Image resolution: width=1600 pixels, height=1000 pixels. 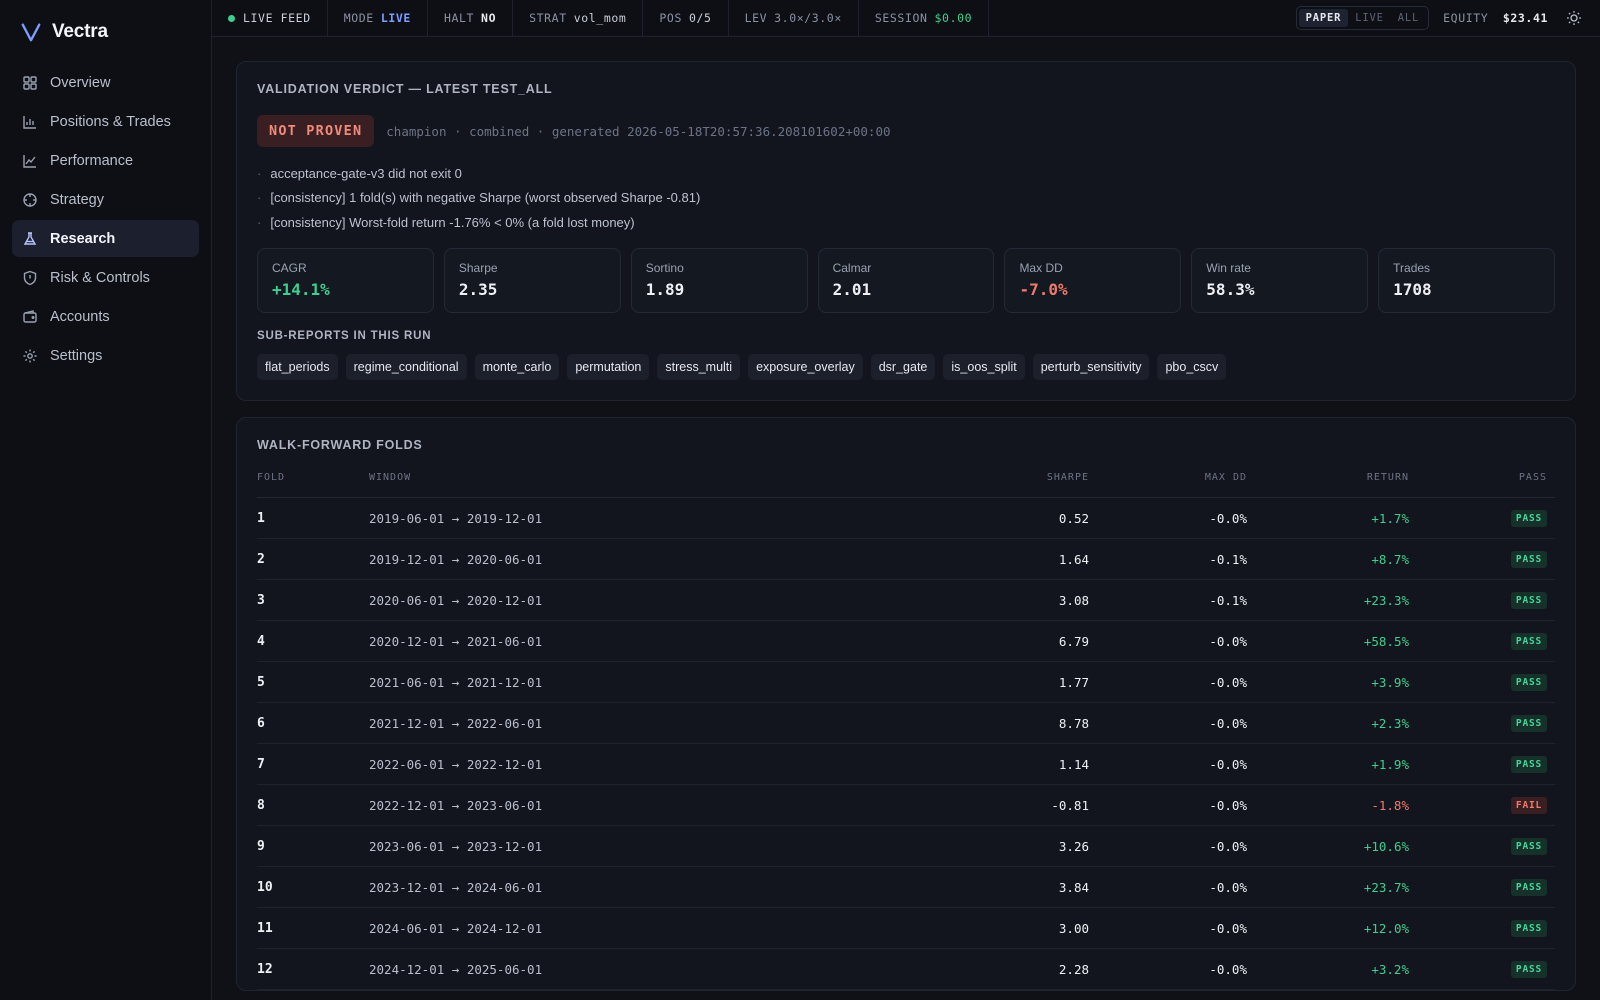 What do you see at coordinates (699, 366) in the screenshot?
I see `subreport-chip: stress_multi` at bounding box center [699, 366].